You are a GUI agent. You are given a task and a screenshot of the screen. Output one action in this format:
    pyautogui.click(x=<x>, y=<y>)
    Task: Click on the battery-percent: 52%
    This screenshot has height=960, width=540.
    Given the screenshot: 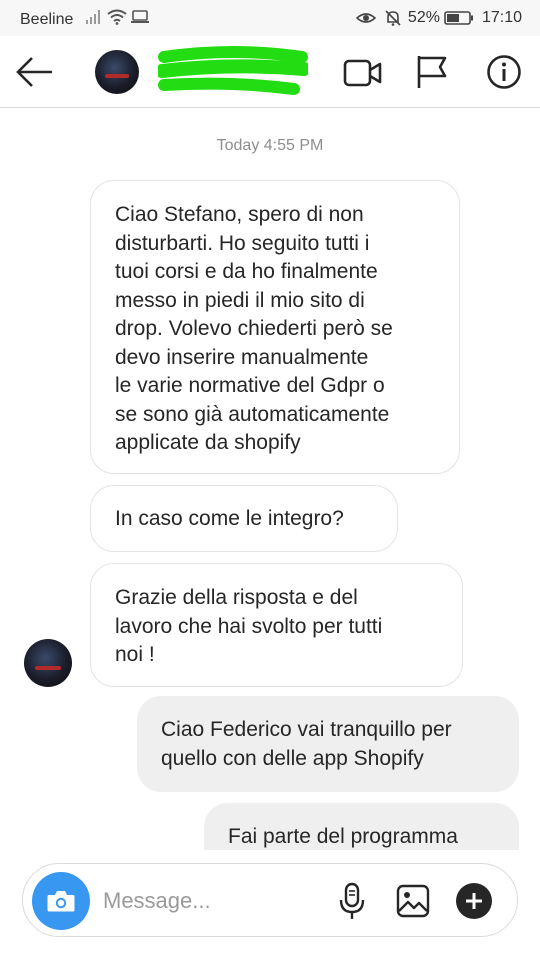 What is the action you would take?
    pyautogui.click(x=423, y=17)
    